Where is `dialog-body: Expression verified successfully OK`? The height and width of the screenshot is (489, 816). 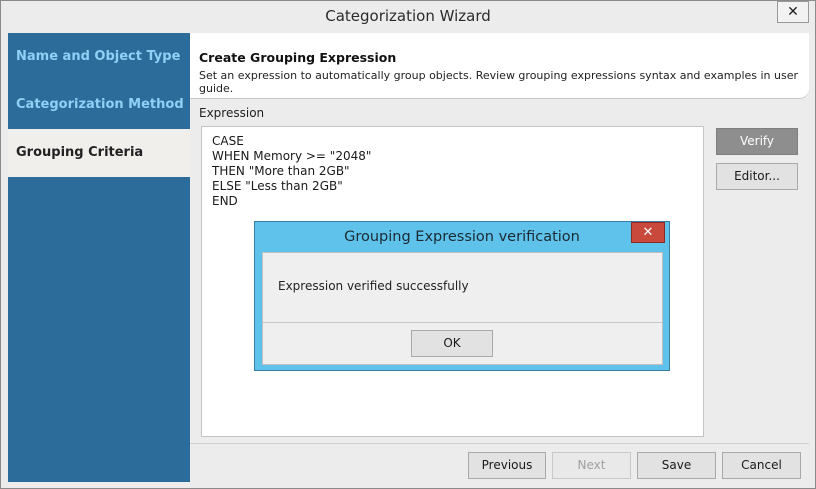 dialog-body: Expression verified successfully OK is located at coordinates (462, 308).